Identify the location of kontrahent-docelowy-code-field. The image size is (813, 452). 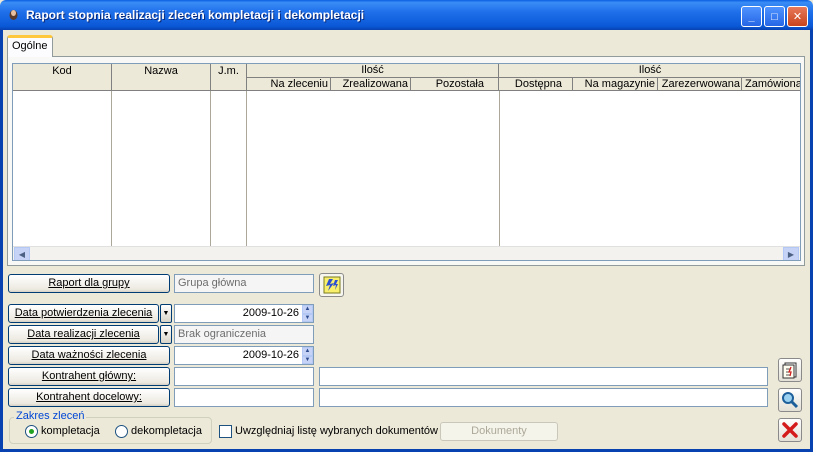
(244, 397).